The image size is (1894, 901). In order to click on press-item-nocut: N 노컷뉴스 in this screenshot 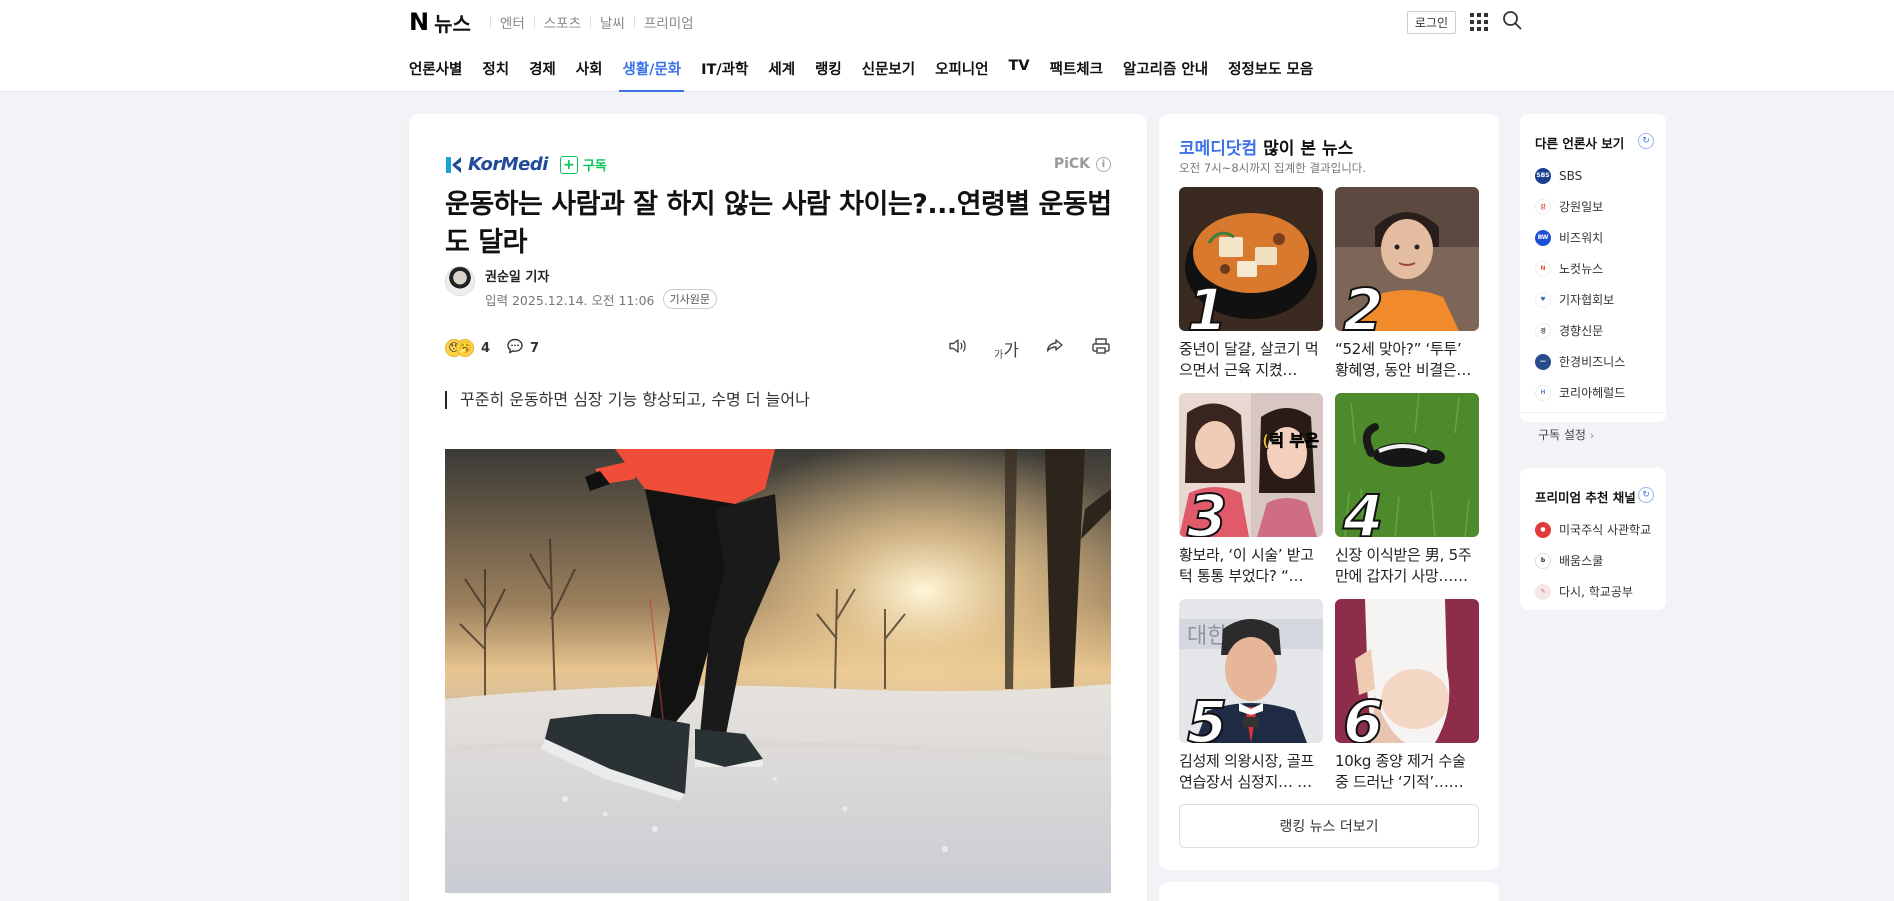, I will do `click(1580, 268)`.